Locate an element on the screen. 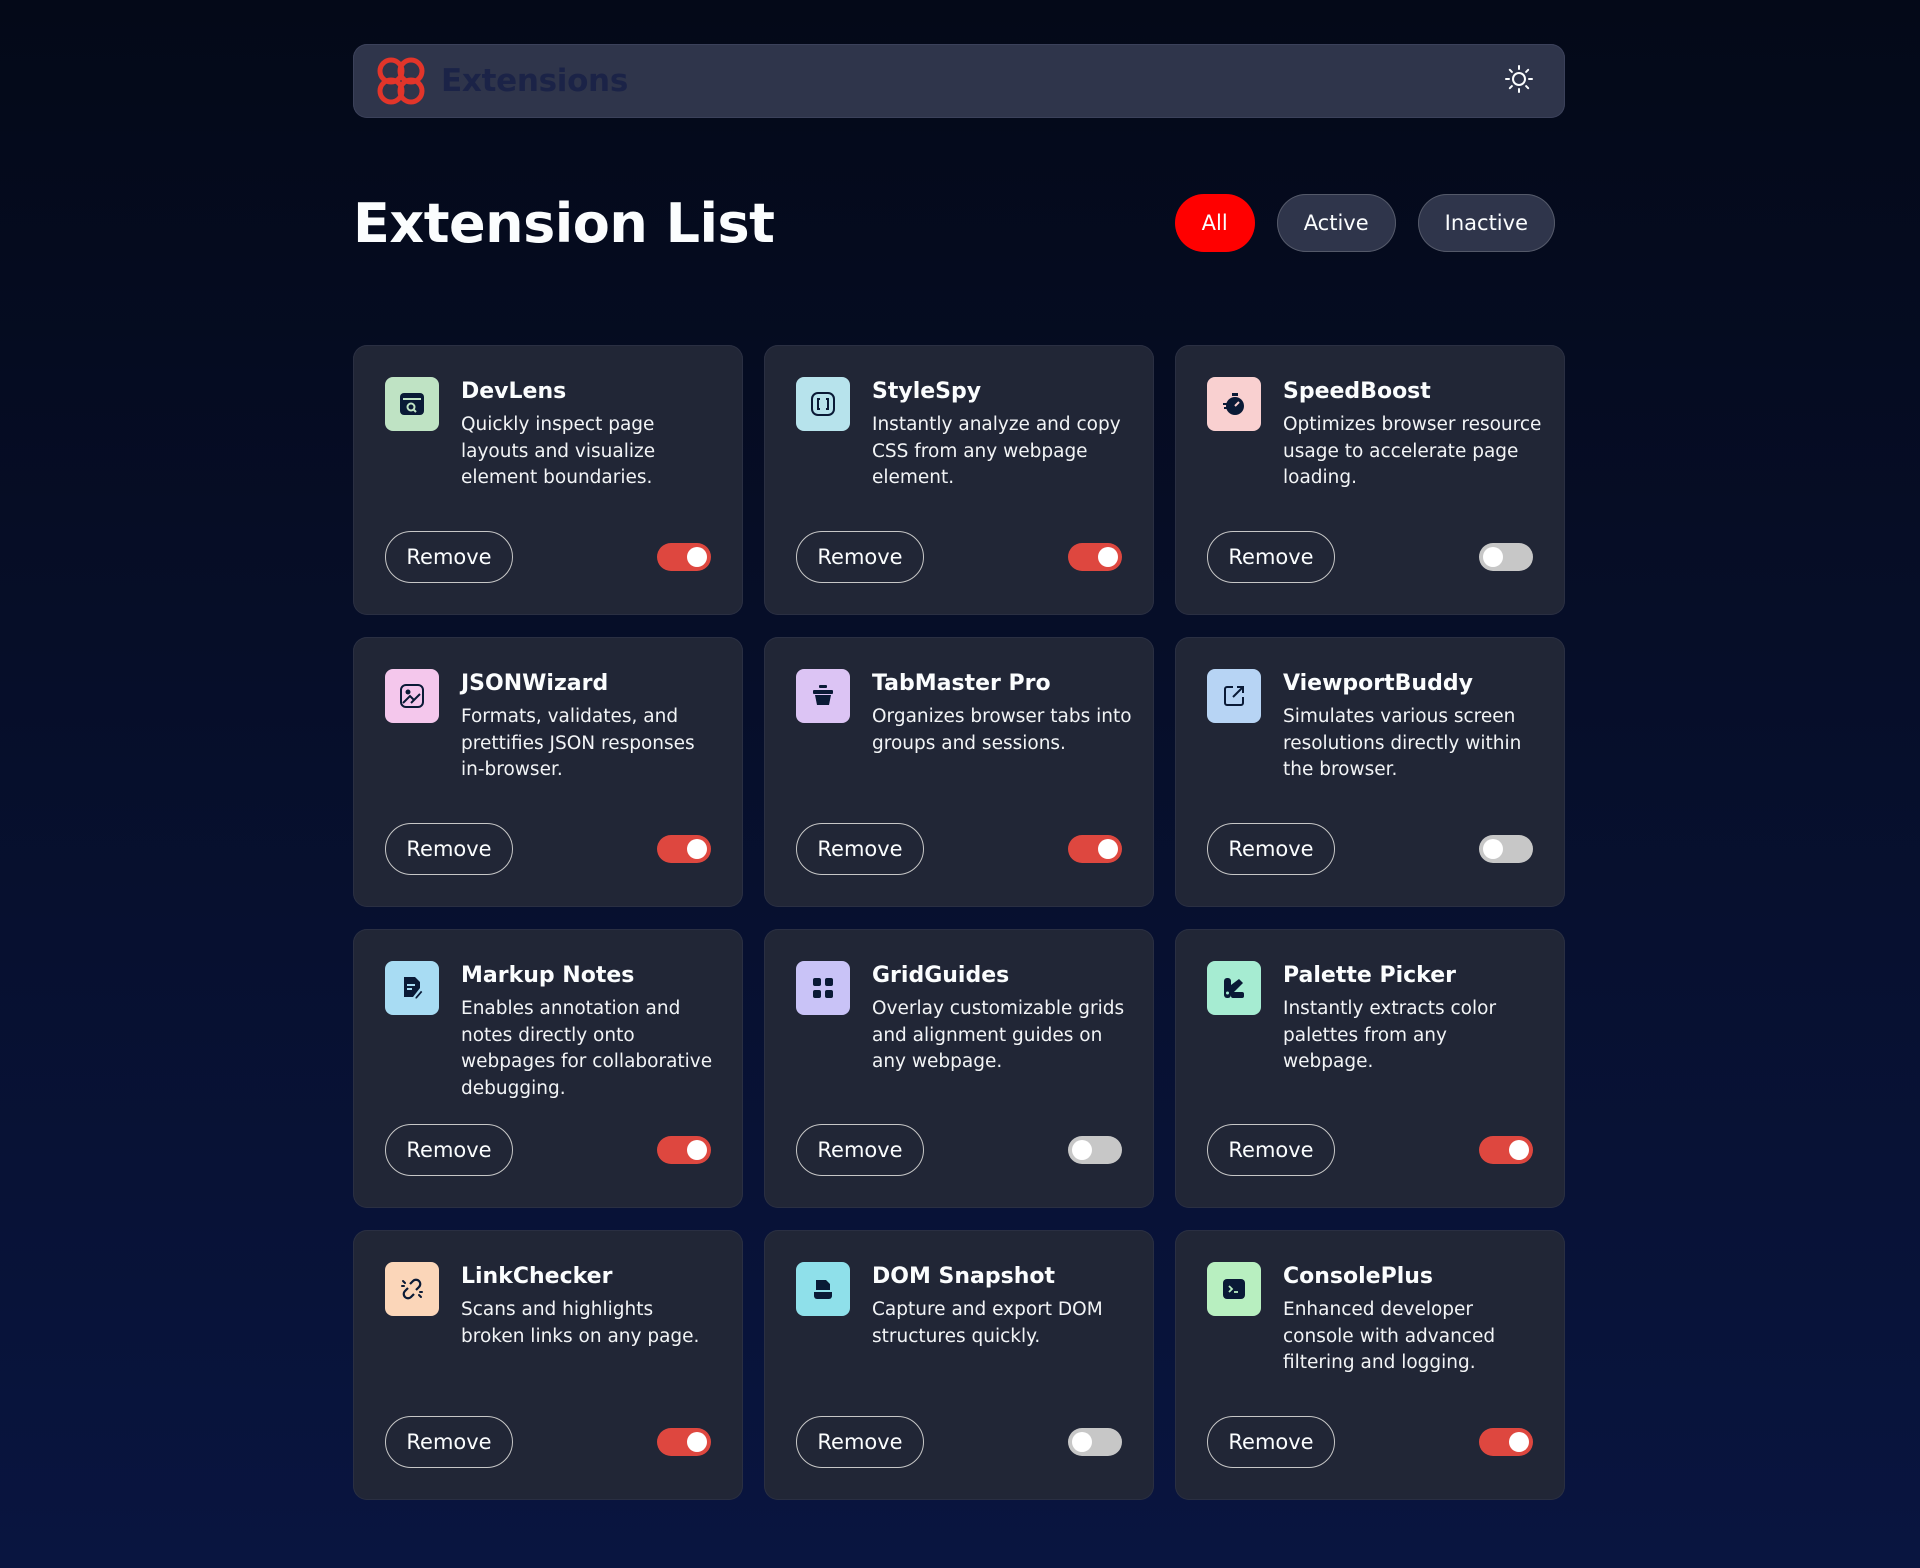 This screenshot has width=1920, height=1568. title-row: Extension List All Active Inactive is located at coordinates (959, 223).